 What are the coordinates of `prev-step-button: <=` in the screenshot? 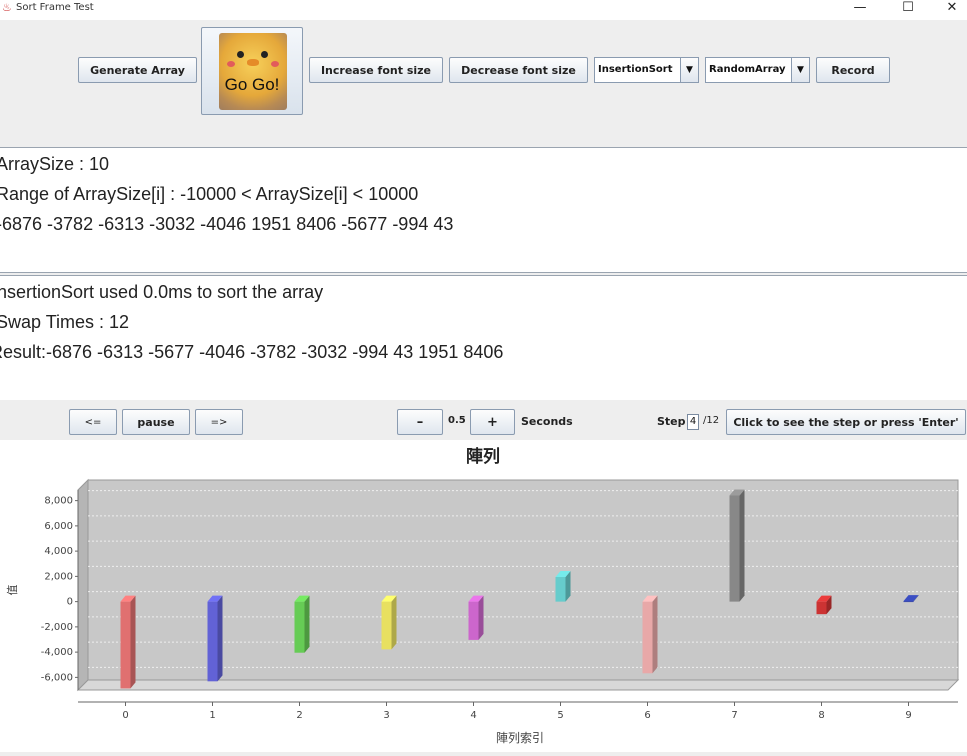 It's located at (93, 422).